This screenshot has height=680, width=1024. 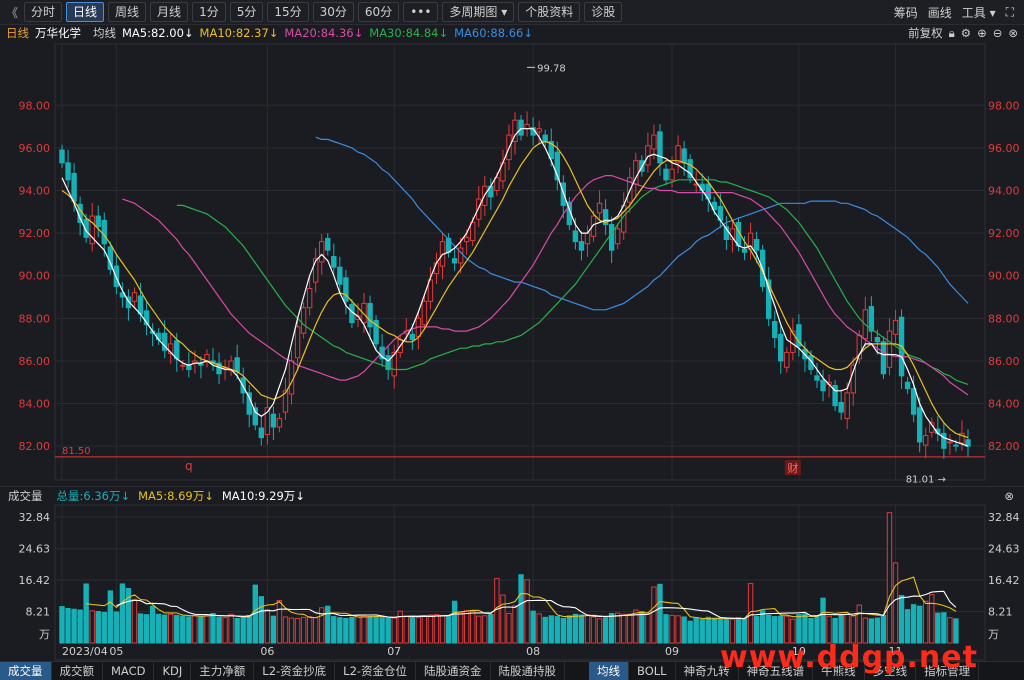 I want to click on indicator-tab: MACD, so click(x=129, y=671).